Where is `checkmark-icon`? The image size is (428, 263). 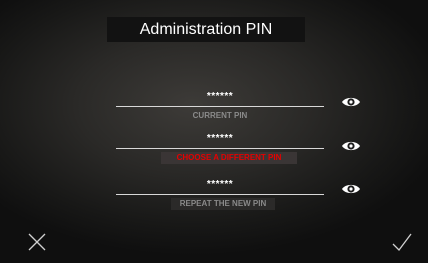
checkmark-icon is located at coordinates (402, 242).